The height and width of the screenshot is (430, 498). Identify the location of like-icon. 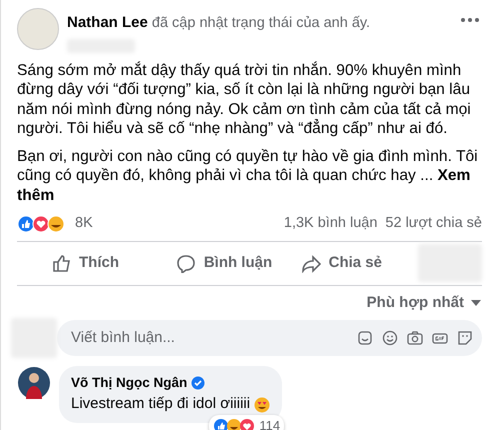
(61, 263).